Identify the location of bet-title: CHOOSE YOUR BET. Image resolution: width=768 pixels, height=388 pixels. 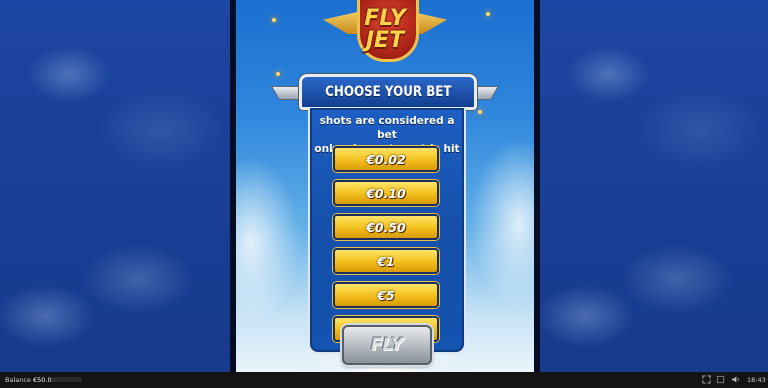
(388, 92).